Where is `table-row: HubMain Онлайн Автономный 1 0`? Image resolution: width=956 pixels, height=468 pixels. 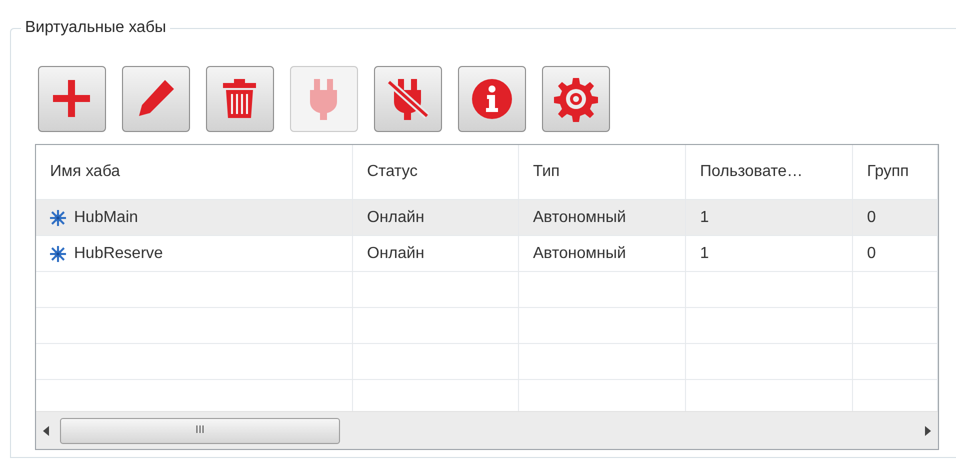
table-row: HubMain Онлайн Автономный 1 0 is located at coordinates (487, 218).